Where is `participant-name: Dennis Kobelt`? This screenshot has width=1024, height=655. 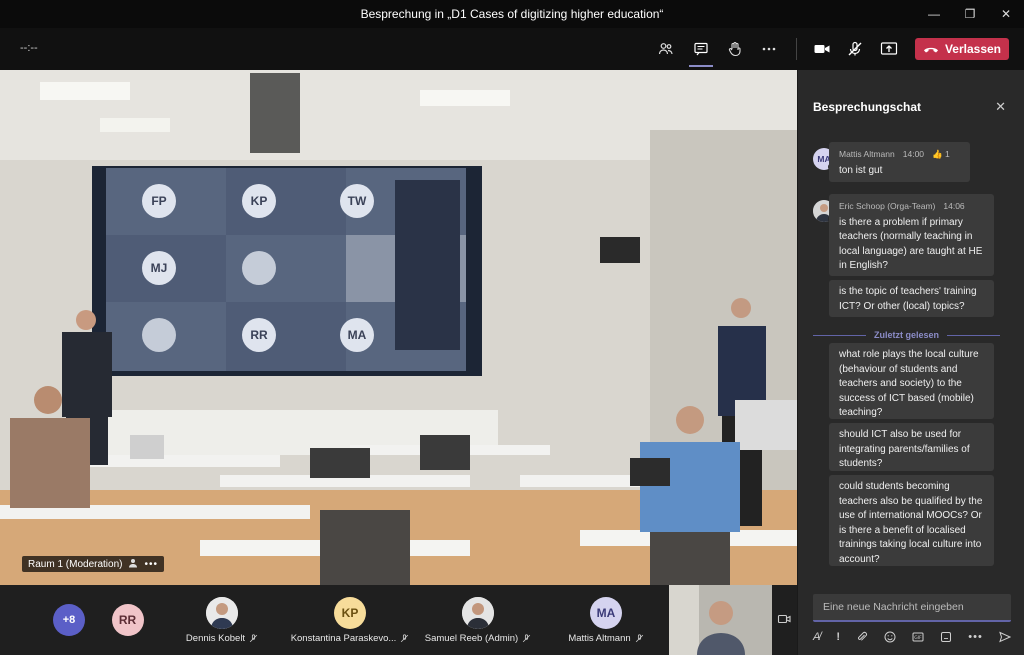 participant-name: Dennis Kobelt is located at coordinates (215, 638).